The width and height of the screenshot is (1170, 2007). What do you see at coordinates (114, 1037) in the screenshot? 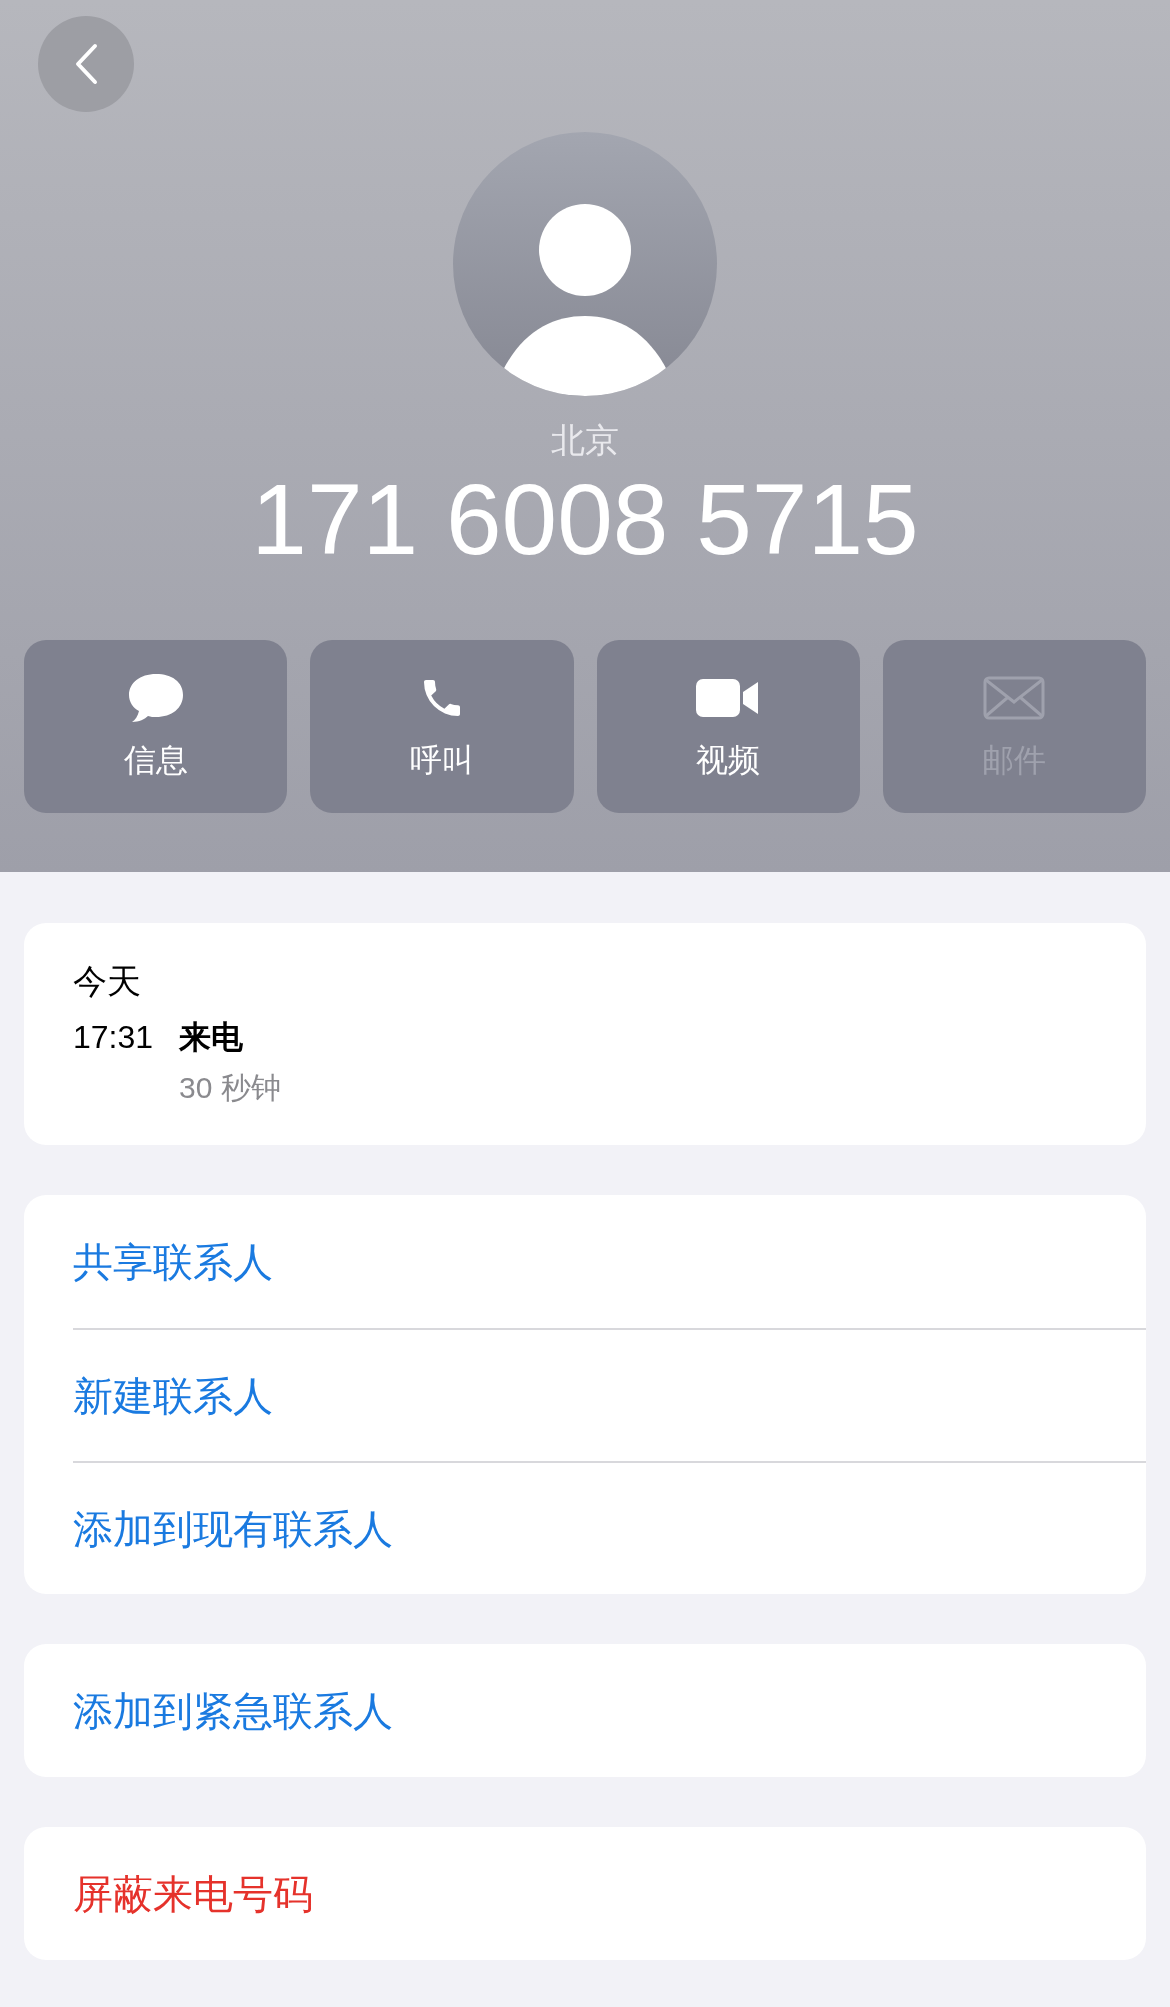
I see `call-time: 17:31` at bounding box center [114, 1037].